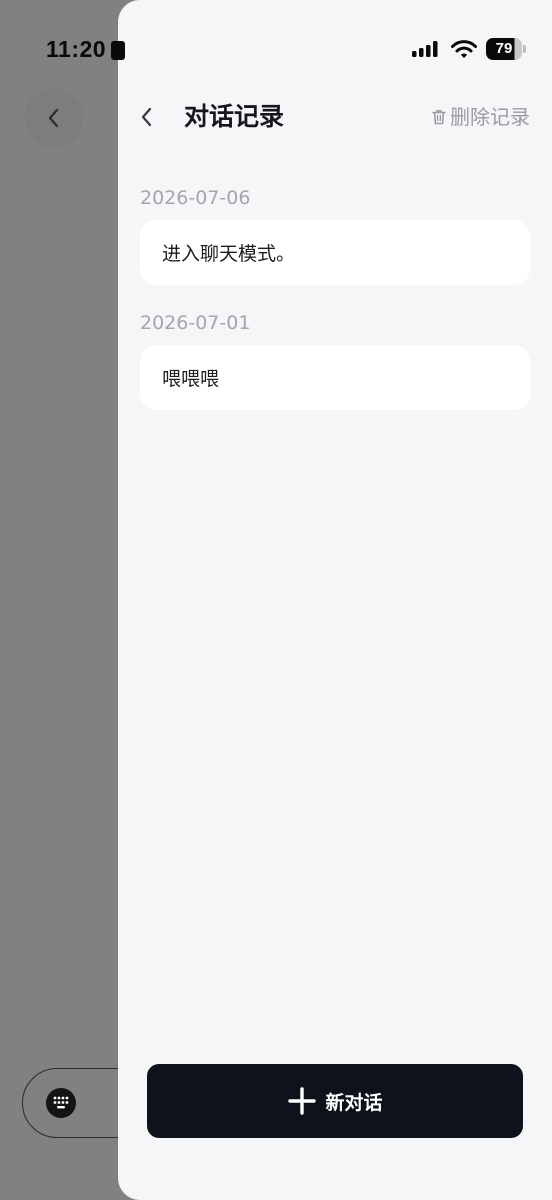 The width and height of the screenshot is (552, 1200). Describe the element at coordinates (464, 48) in the screenshot. I see `wifi-icon` at that location.